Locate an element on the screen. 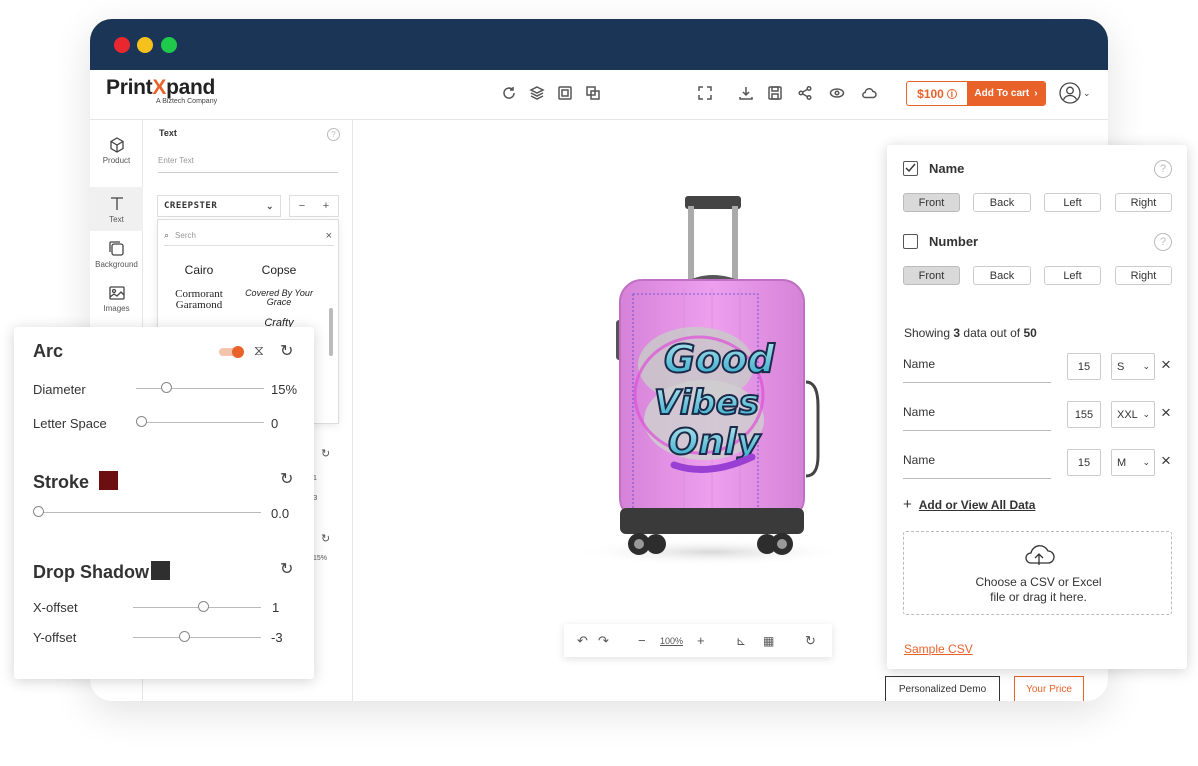  add-to-cart-button: Add To cart › is located at coordinates (1006, 93).